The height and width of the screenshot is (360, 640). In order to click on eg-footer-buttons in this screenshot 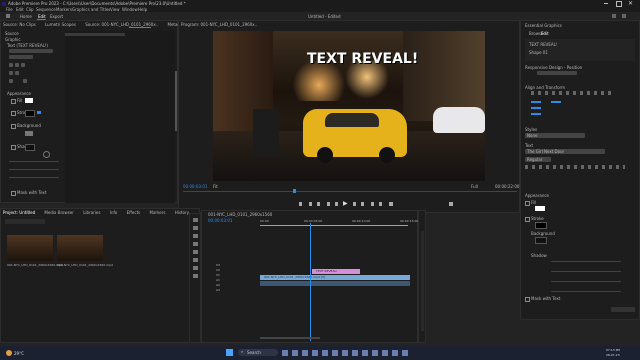, I will do `click(623, 309)`.